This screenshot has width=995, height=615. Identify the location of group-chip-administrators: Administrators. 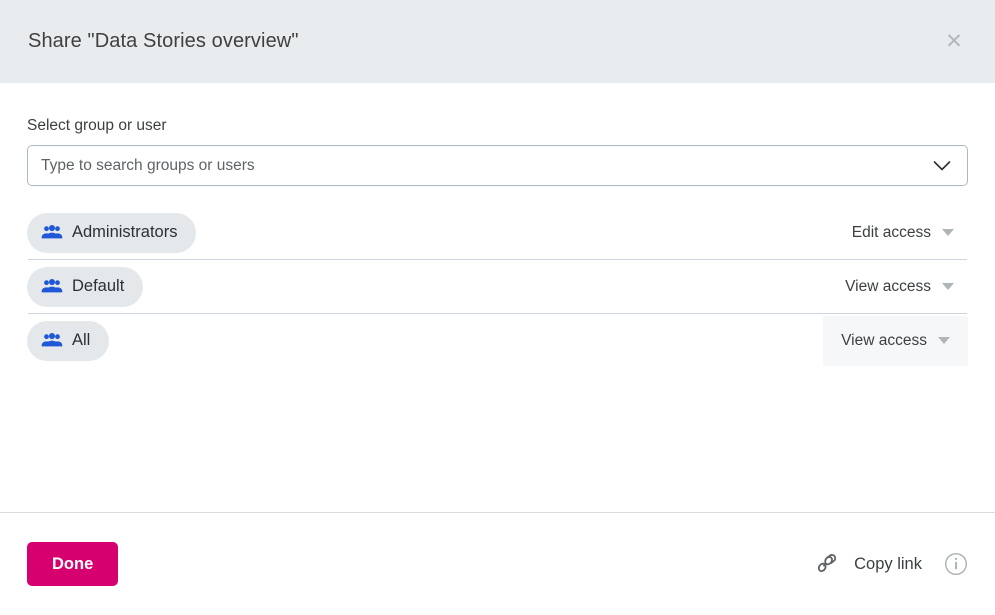
(112, 232).